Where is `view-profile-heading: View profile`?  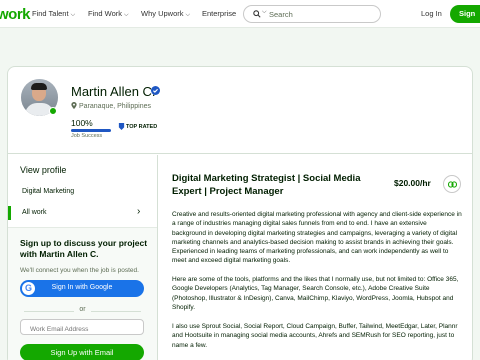
view-profile-heading: View profile is located at coordinates (43, 170).